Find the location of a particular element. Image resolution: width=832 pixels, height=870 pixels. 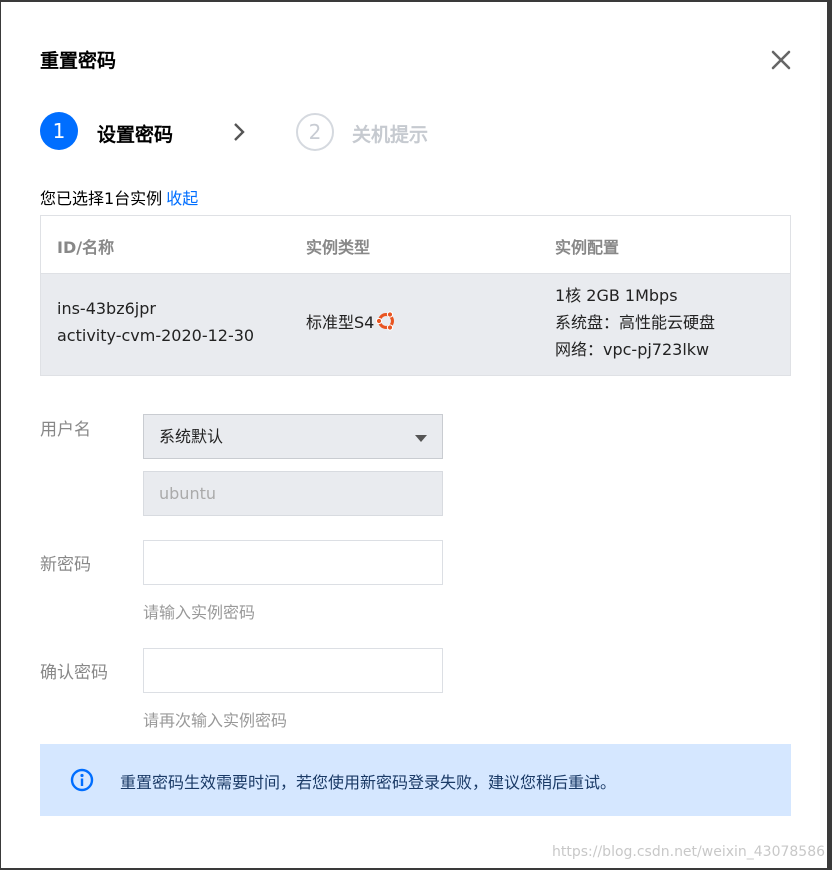

username-label: 用户名 is located at coordinates (65, 430).